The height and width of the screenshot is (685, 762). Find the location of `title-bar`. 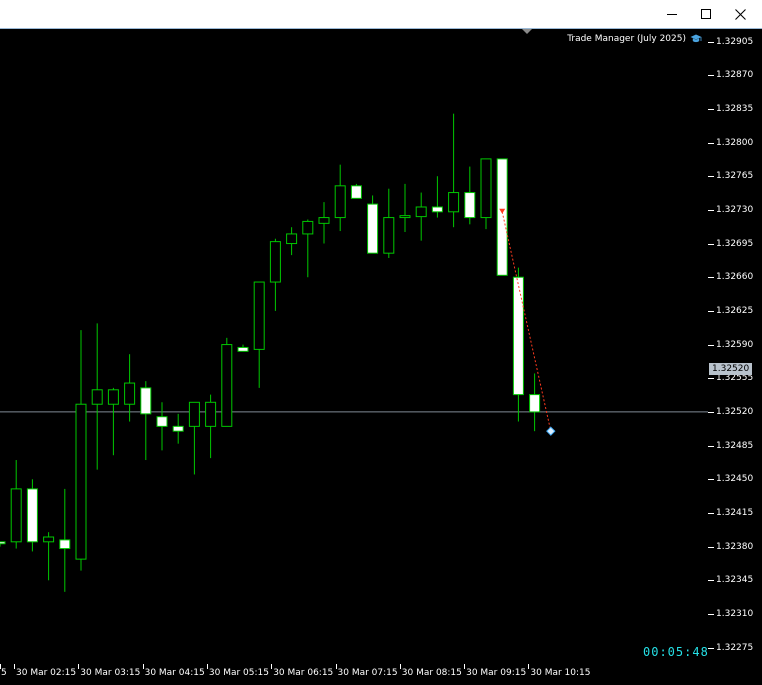

title-bar is located at coordinates (381, 14).